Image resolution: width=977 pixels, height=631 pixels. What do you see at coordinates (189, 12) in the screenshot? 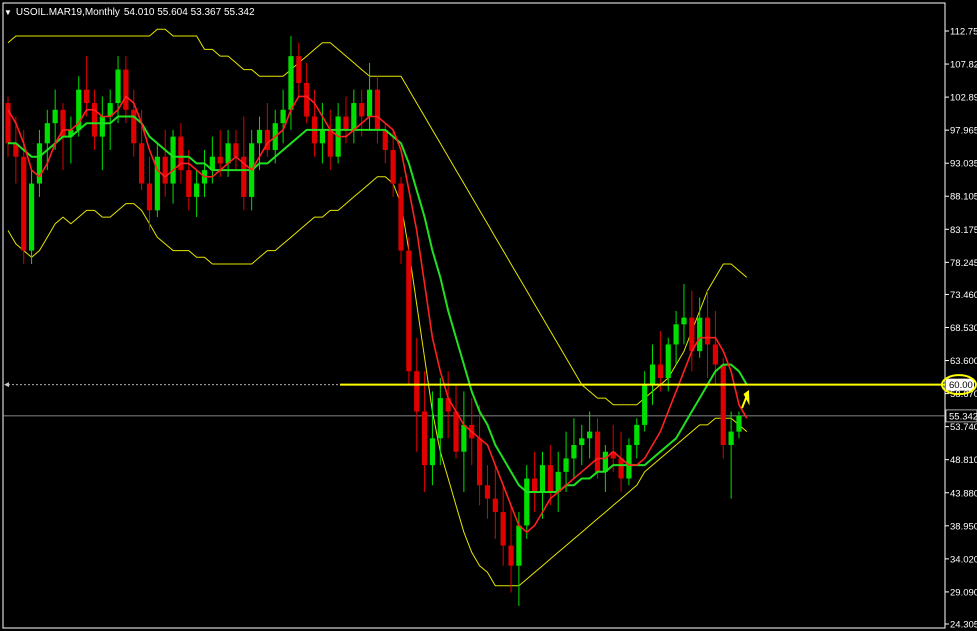
I see `ohlc-values: 54.010 55.604 53.367 55.342` at bounding box center [189, 12].